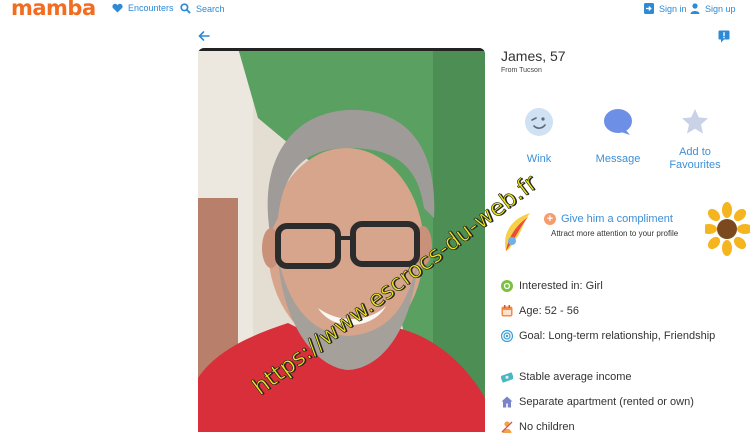  Describe the element at coordinates (617, 219) in the screenshot. I see `compliment-title: Give him a compliment` at that location.